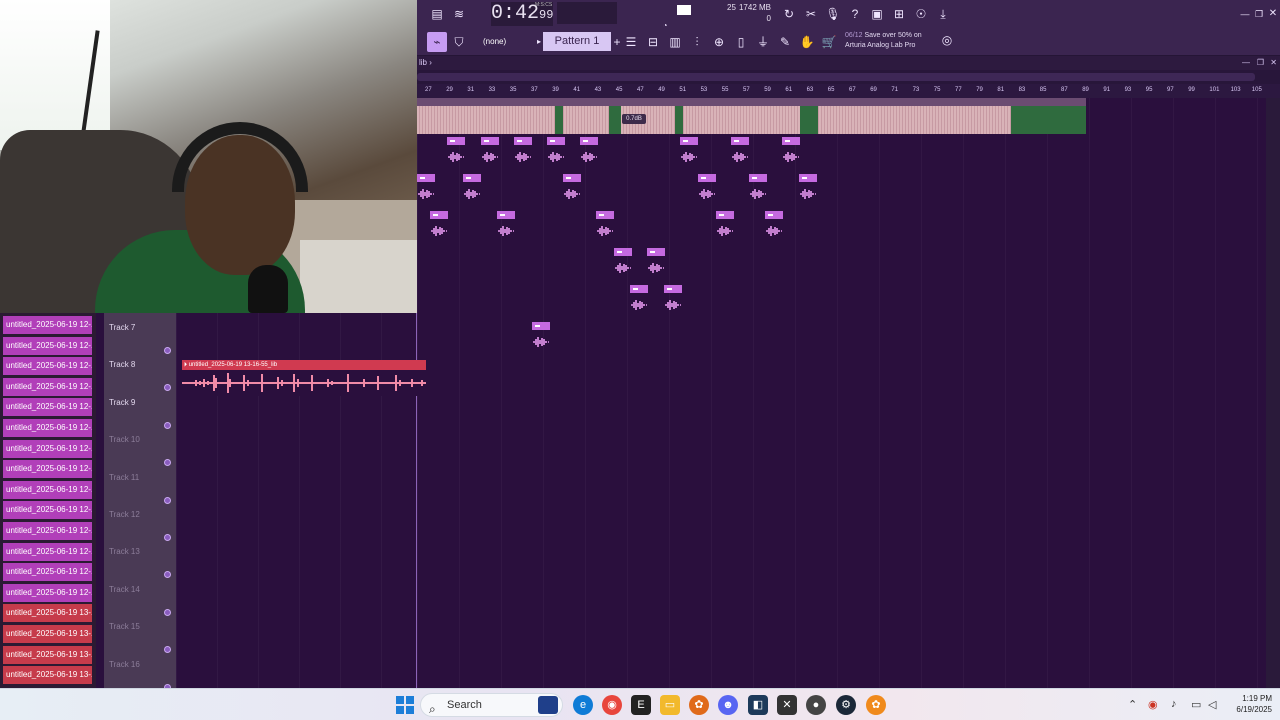 Image resolution: width=1280 pixels, height=720 pixels. I want to click on track-label: Track 11, so click(124, 477).